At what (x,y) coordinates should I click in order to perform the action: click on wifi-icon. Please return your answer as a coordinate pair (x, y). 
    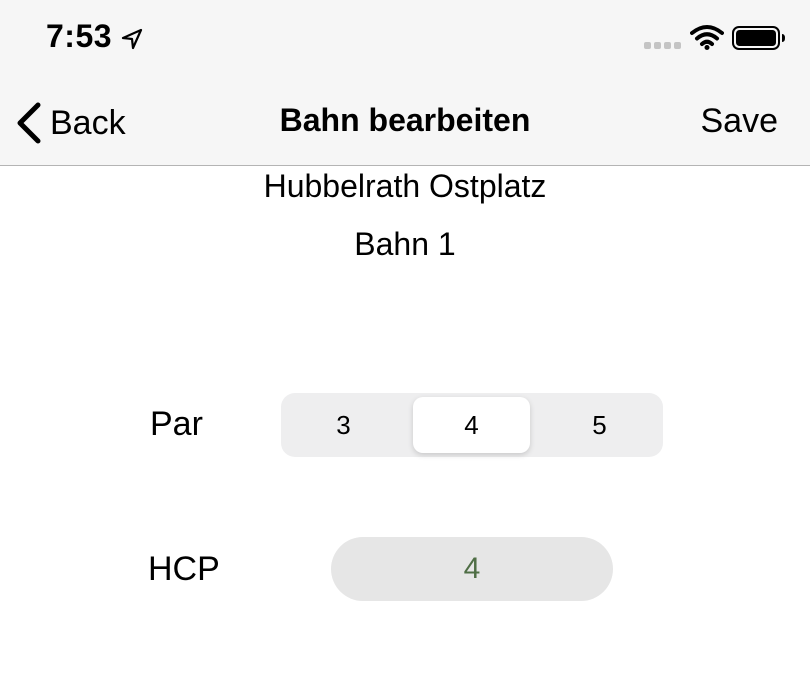
    Looking at the image, I should click on (707, 37).